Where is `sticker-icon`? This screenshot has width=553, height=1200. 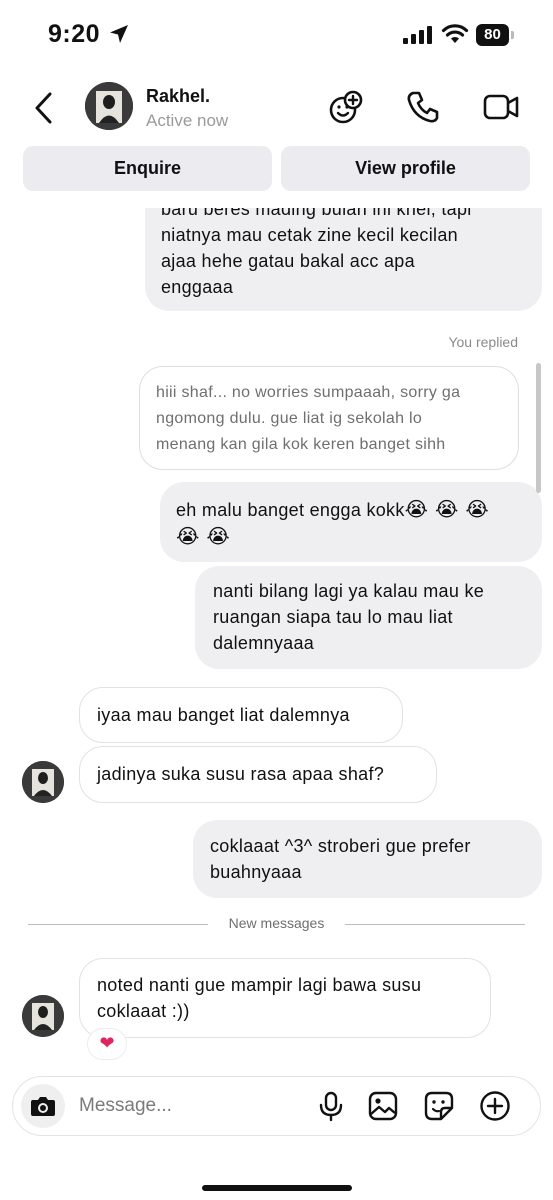 sticker-icon is located at coordinates (439, 1106).